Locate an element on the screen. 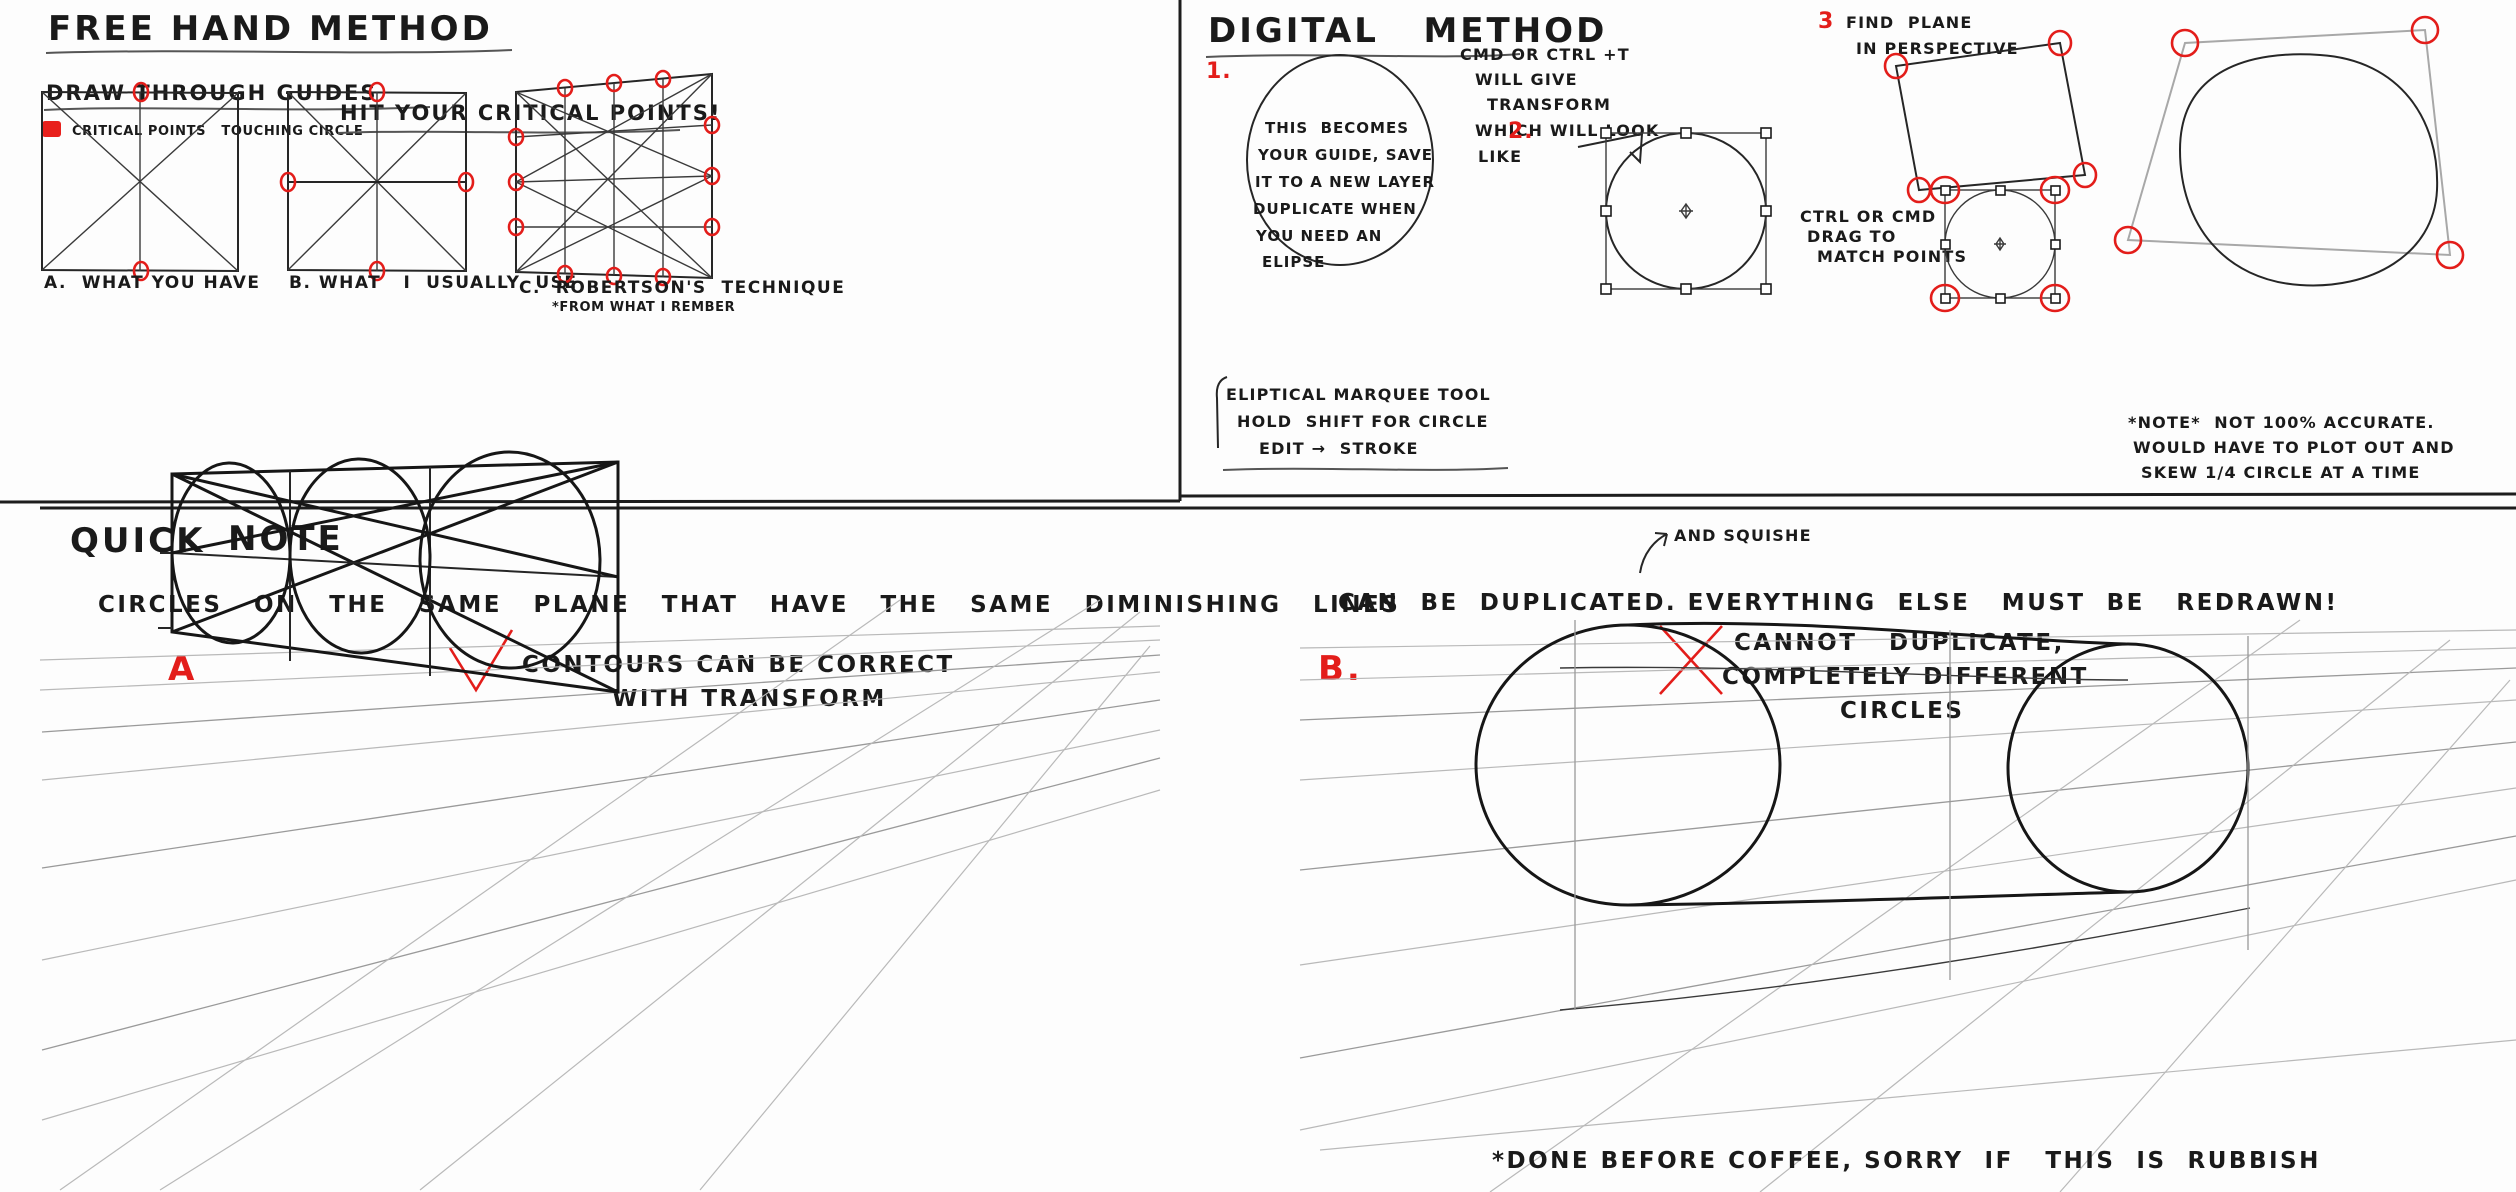 Image resolution: width=2516 pixels, height=1192 pixels. digital-step3-label: 3 is located at coordinates (1826, 21).